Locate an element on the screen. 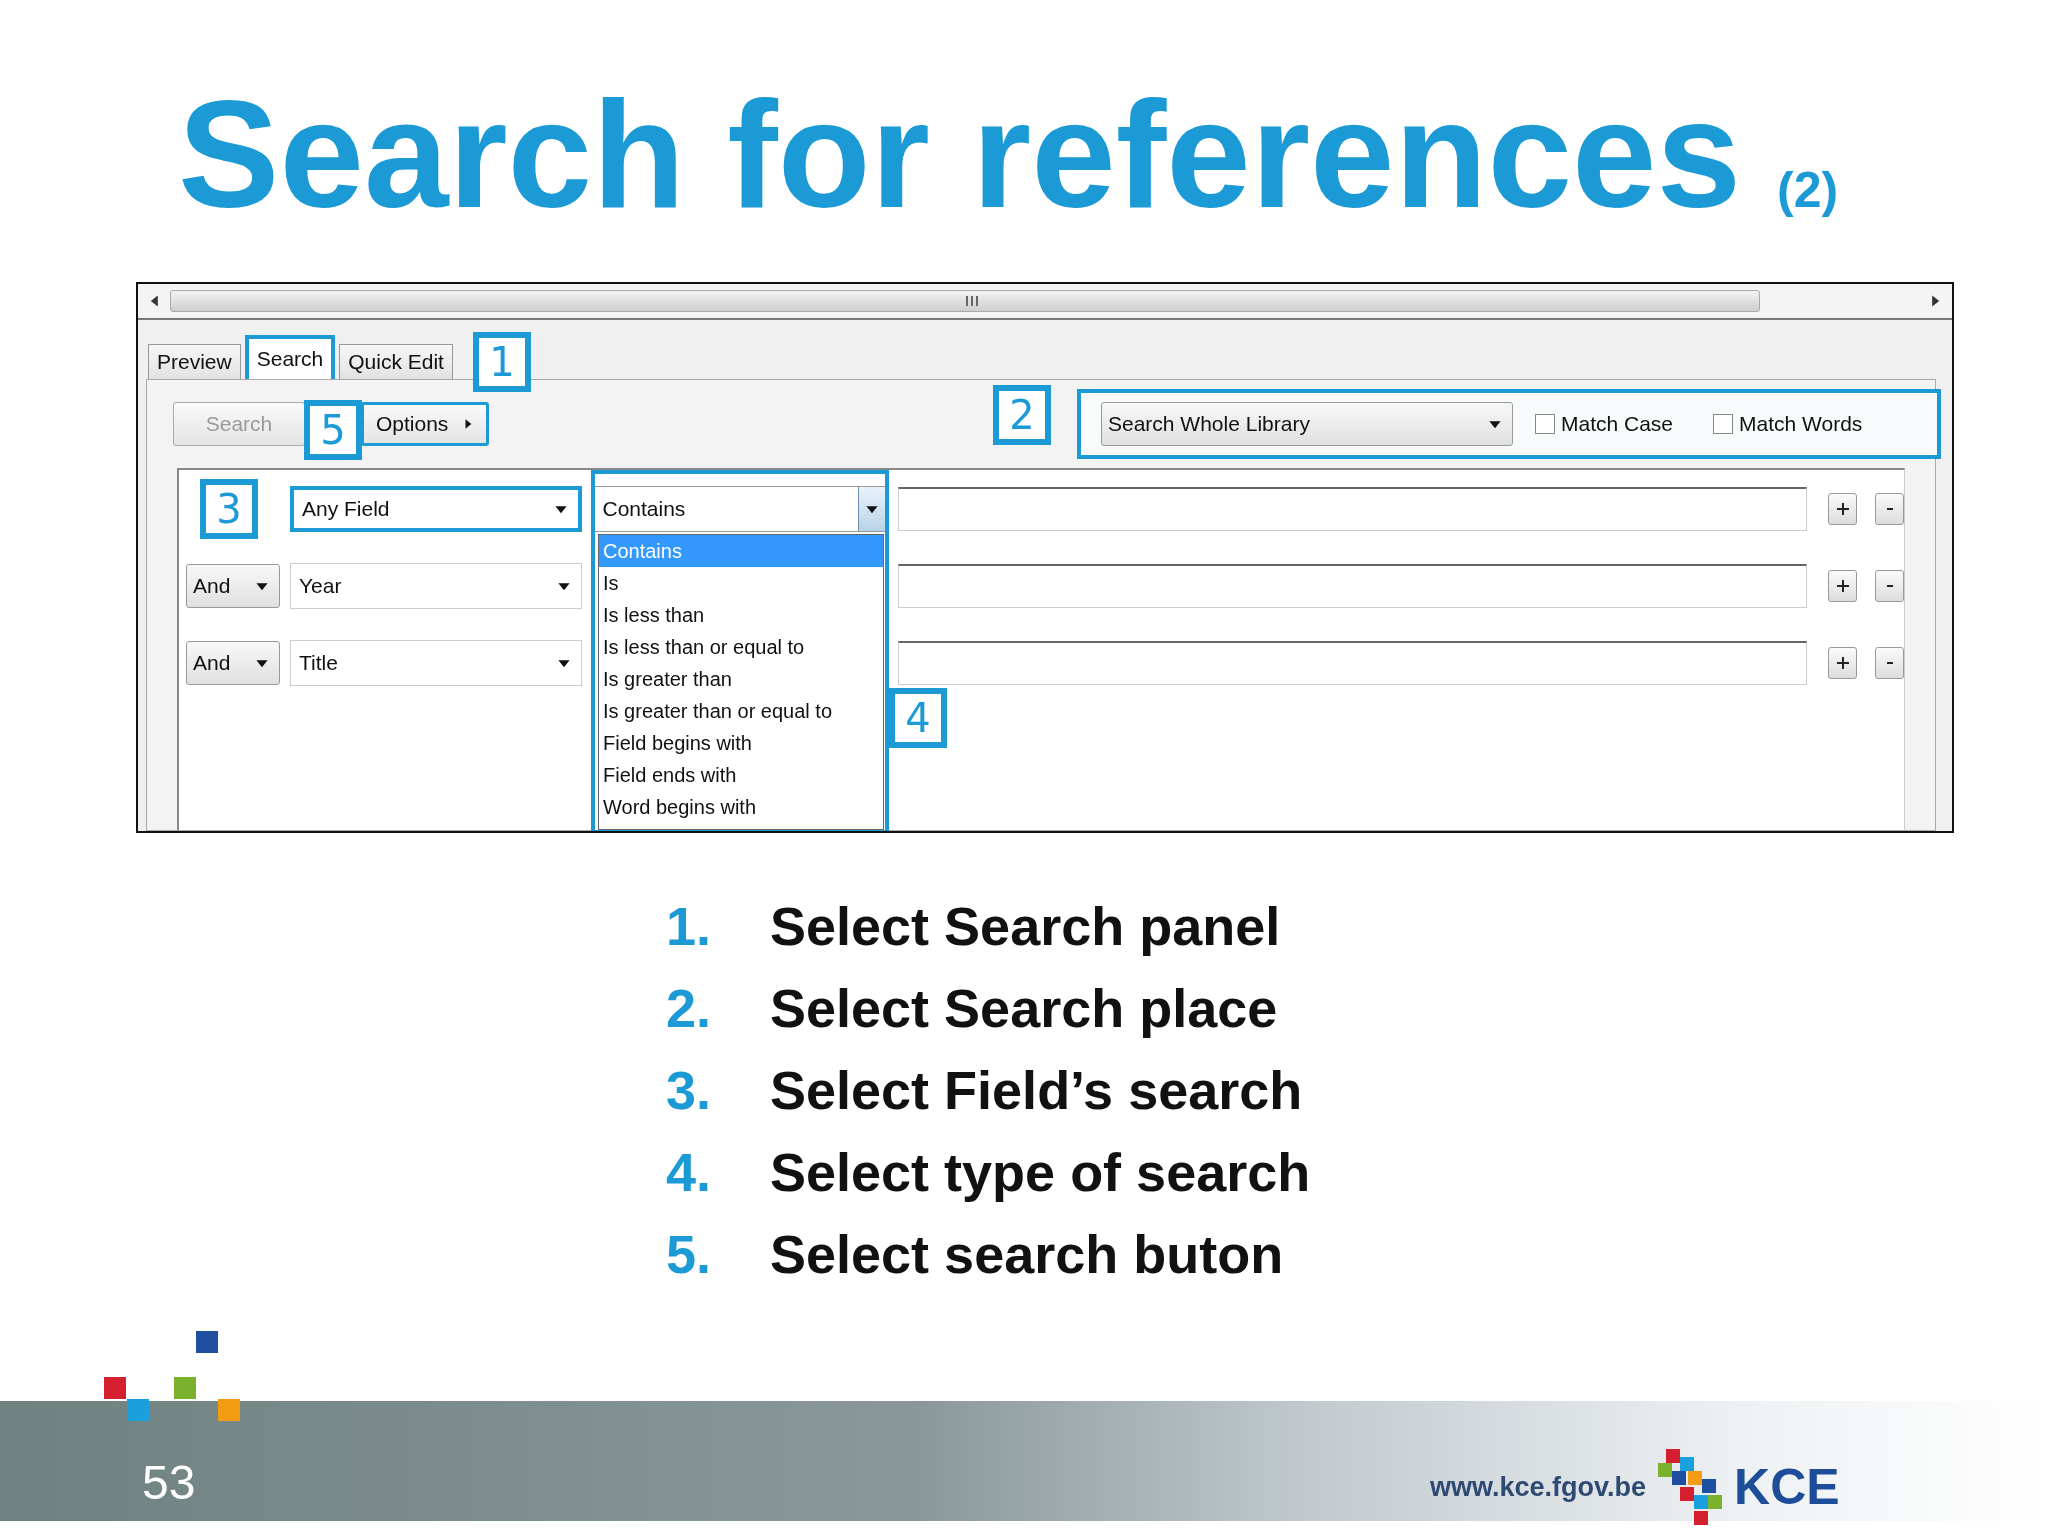 Image resolution: width=2048 pixels, height=1536 pixels. tab: Quick Edit is located at coordinates (396, 361).